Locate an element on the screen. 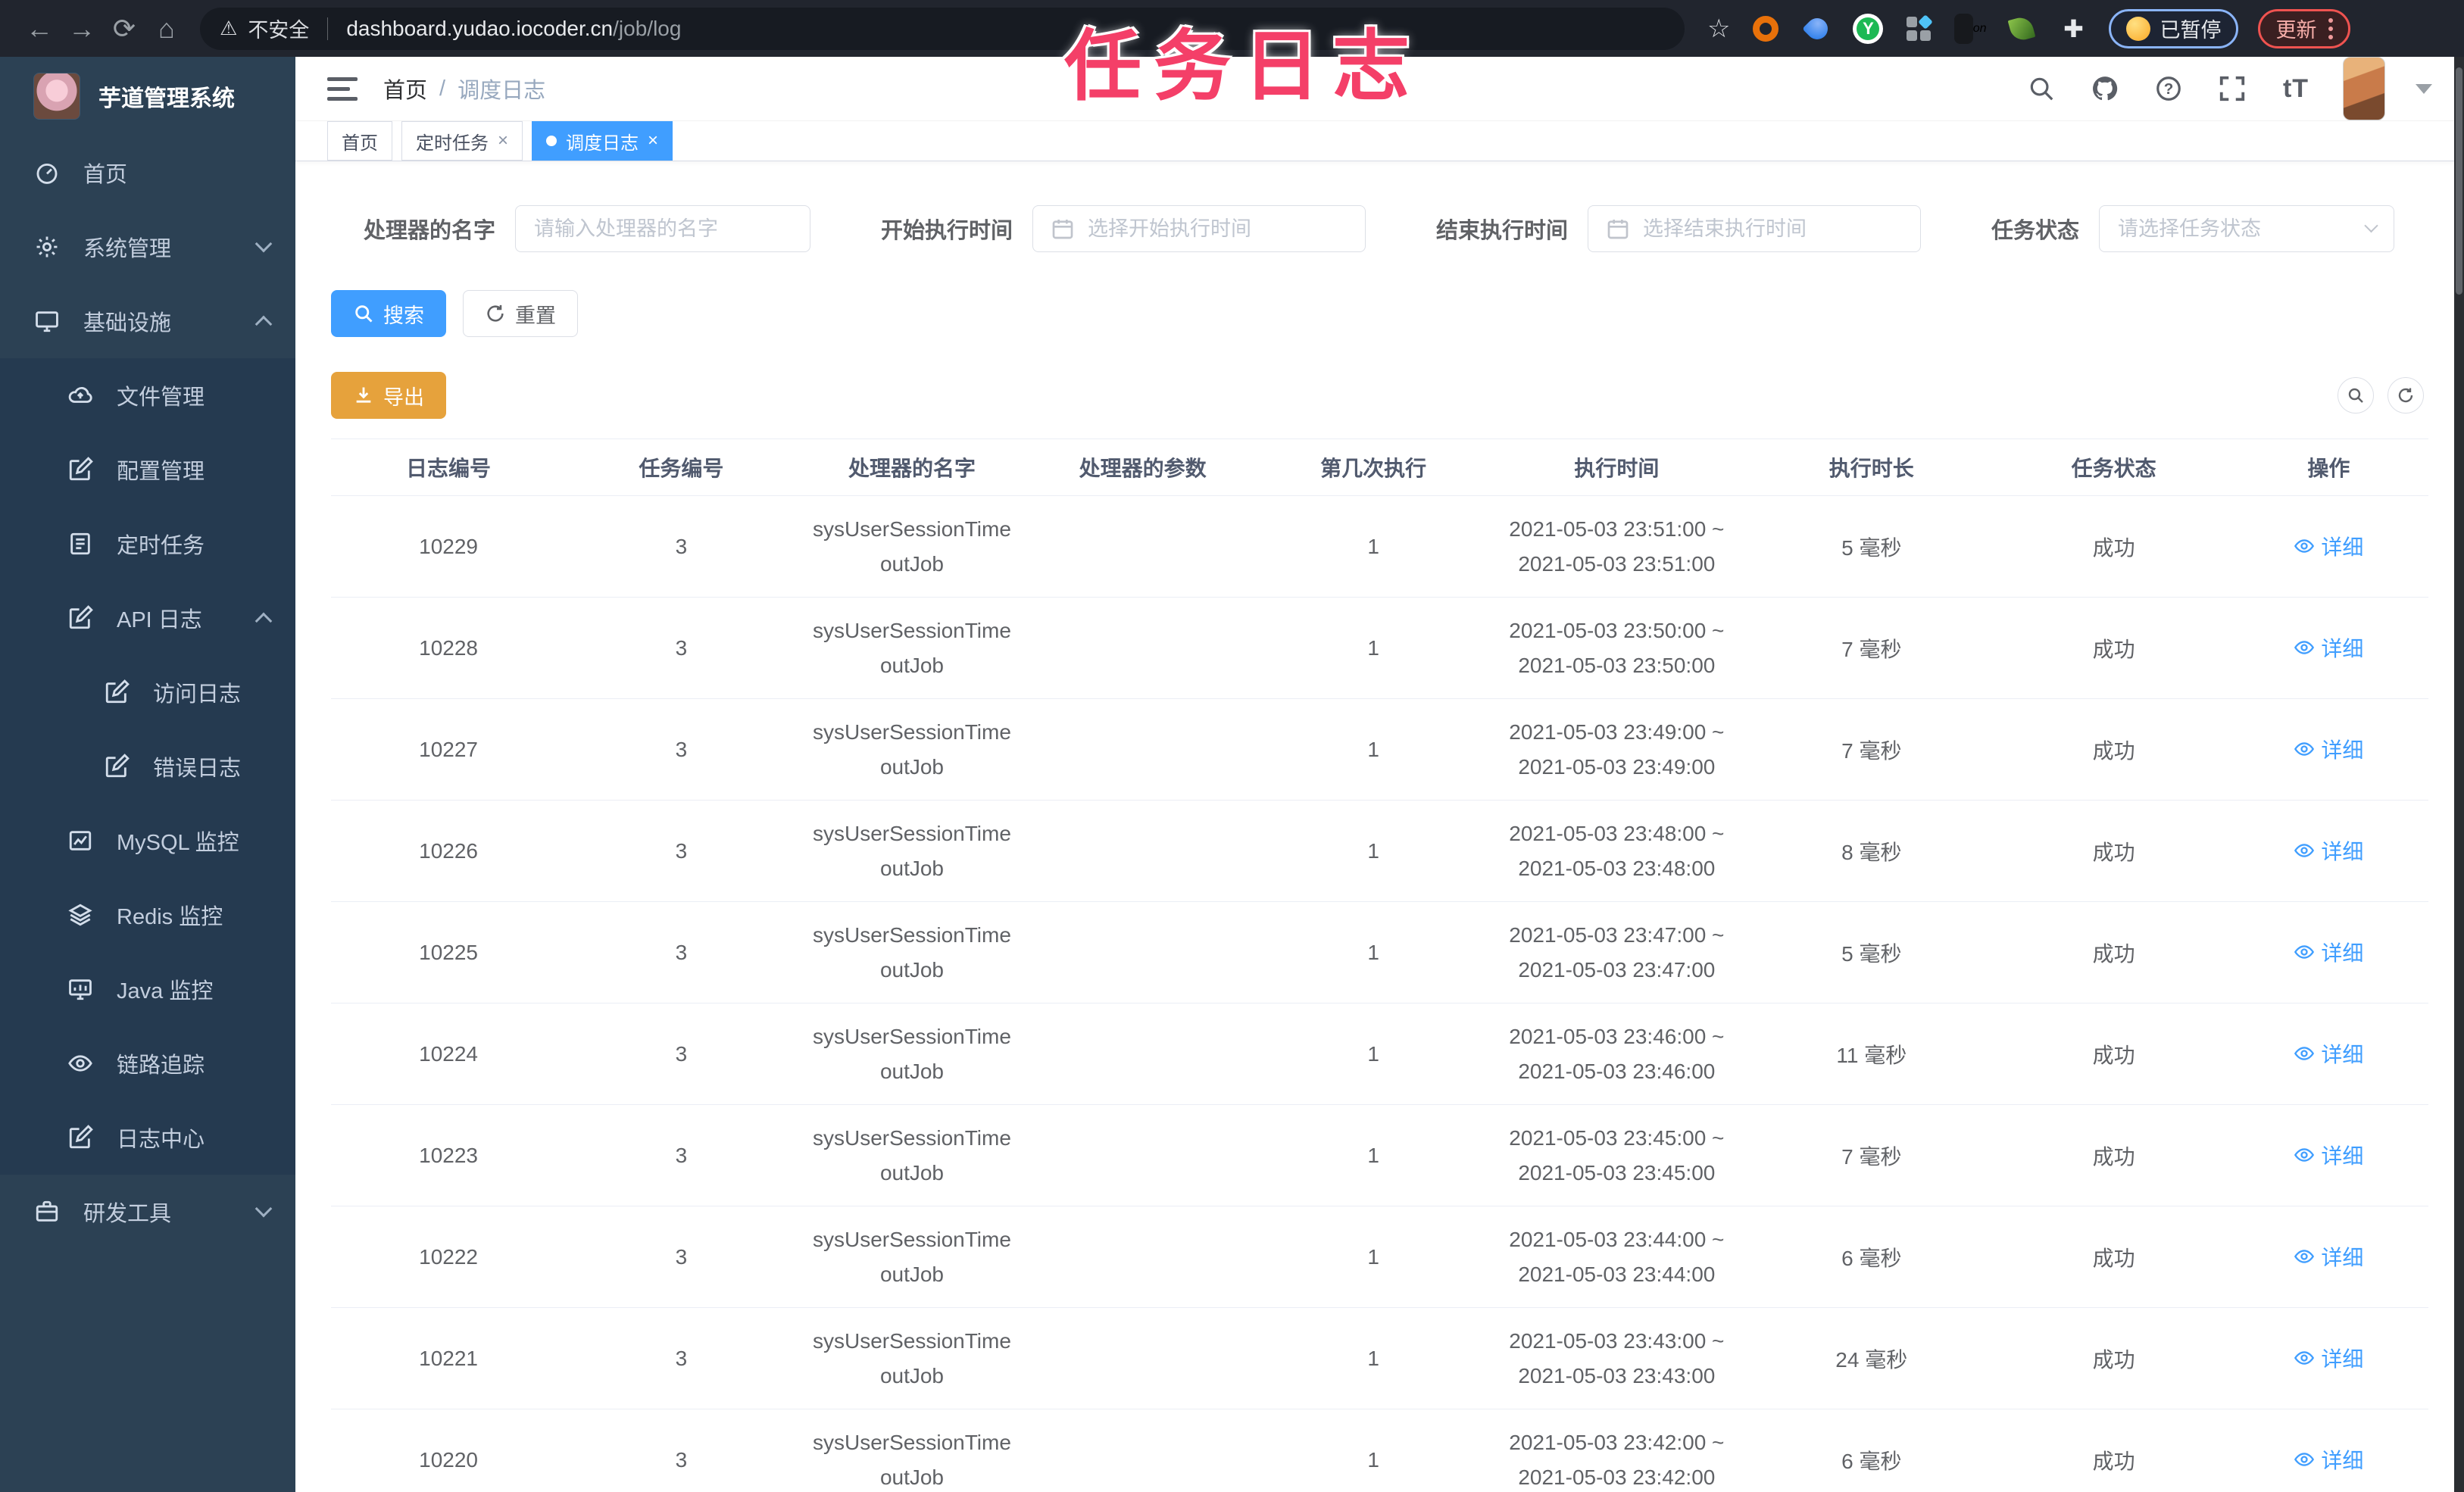  help-icon: ? is located at coordinates (2168, 88).